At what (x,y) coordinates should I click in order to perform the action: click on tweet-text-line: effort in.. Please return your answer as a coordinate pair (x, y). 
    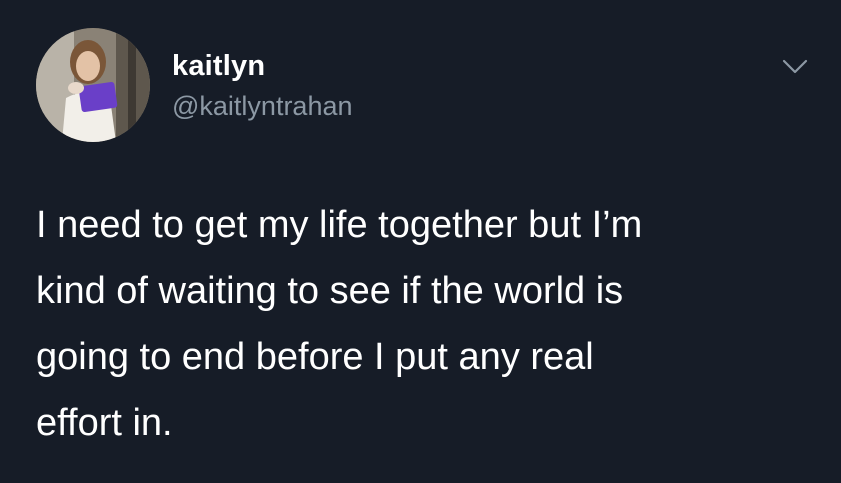
    Looking at the image, I should click on (104, 423).